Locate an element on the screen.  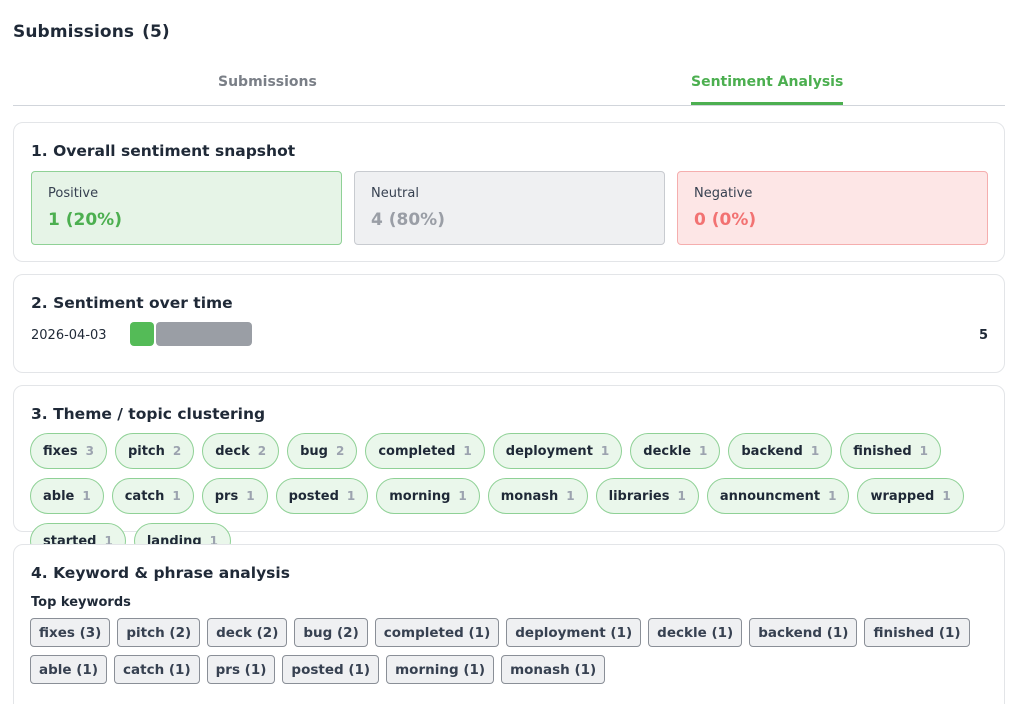
positive-stat: Positive 1 (20%) is located at coordinates (186, 208).